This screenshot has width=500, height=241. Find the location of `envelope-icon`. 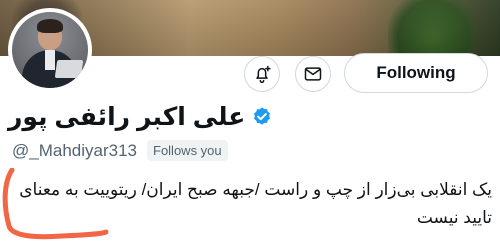

envelope-icon is located at coordinates (313, 74).